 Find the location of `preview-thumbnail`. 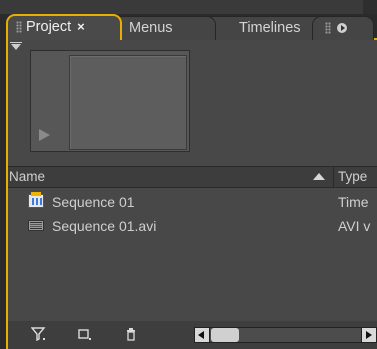

preview-thumbnail is located at coordinates (128, 102).